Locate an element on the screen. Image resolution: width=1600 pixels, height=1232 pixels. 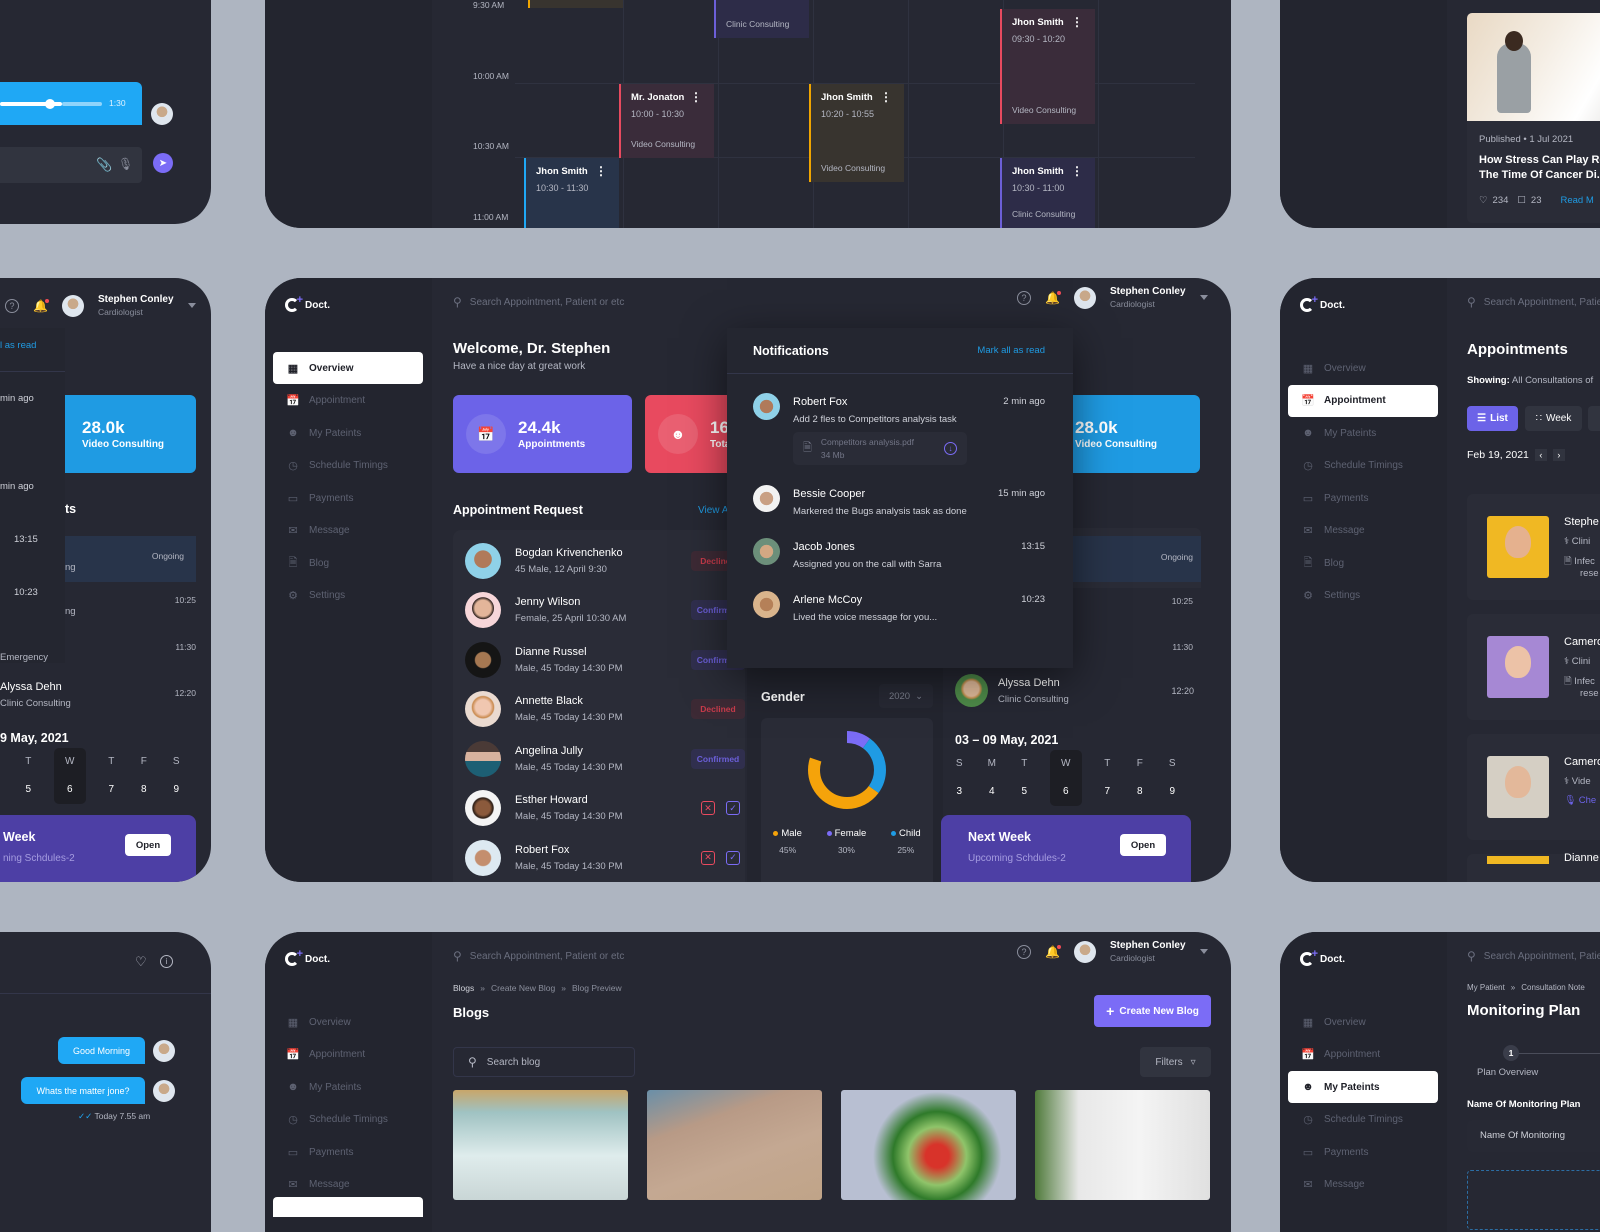
upcoming-item-ongoing: ng Ongoing is located at coordinates (130, 559).